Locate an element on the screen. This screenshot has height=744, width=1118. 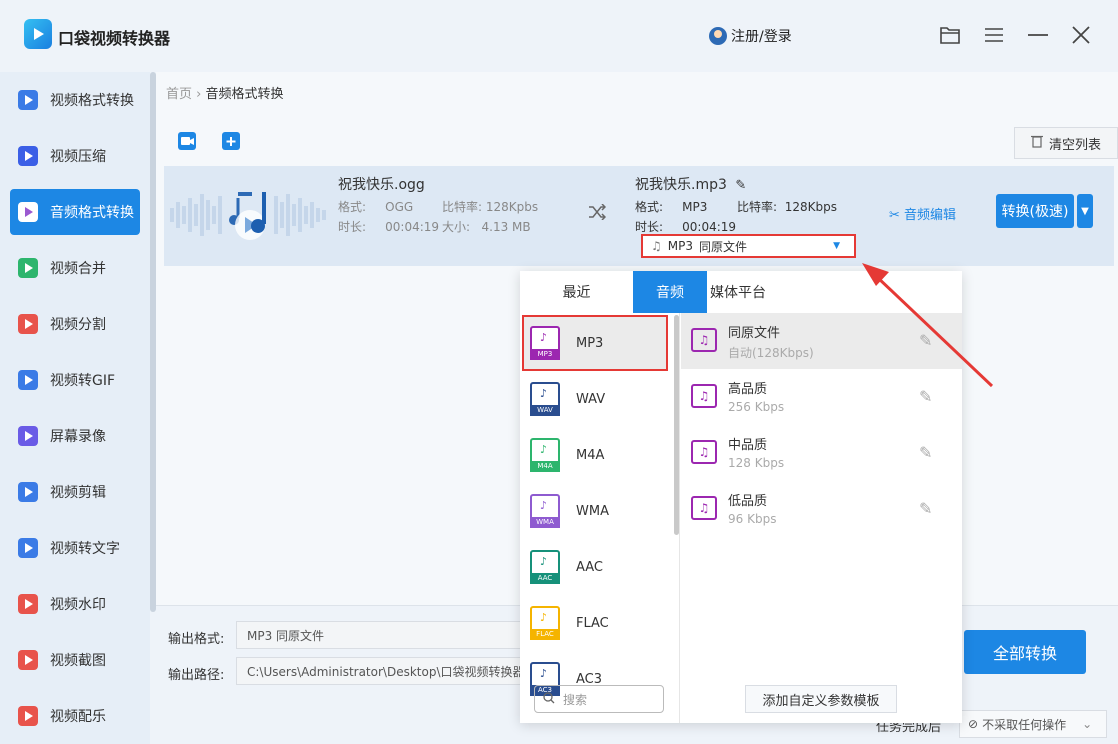
sidebar-item-label: 屏幕录像 is located at coordinates (78, 437).